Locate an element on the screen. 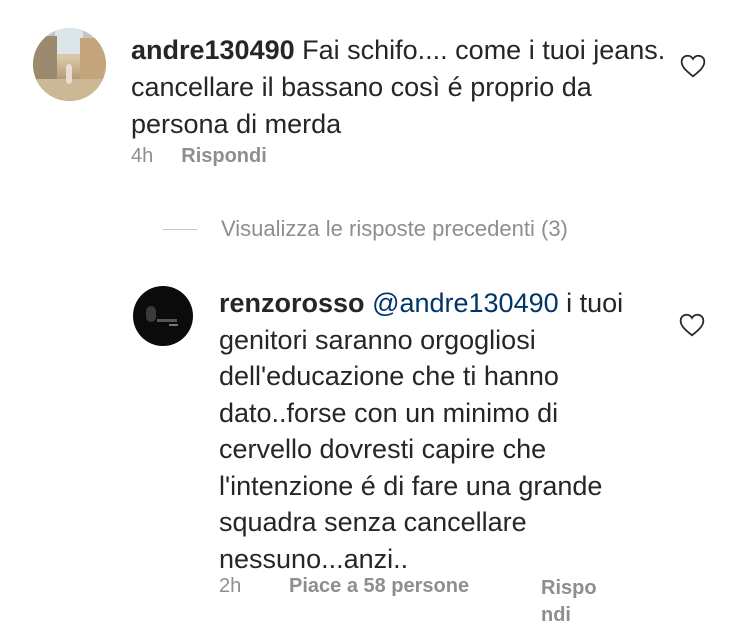 This screenshot has width=750, height=629. view-previous-replies-label: Visualizza le risposte precedenti (3) is located at coordinates (394, 228).